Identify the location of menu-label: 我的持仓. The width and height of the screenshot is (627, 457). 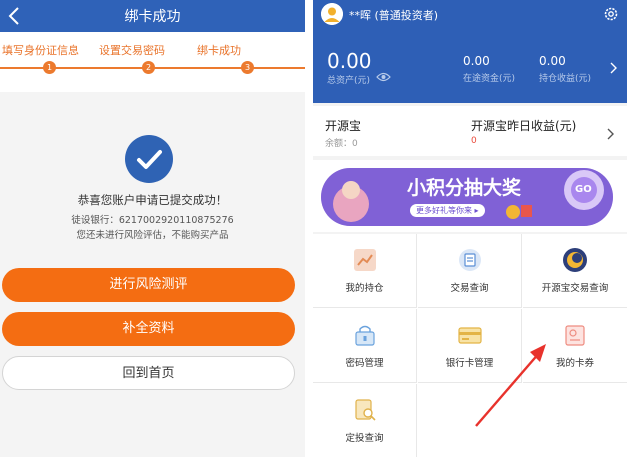
(364, 288).